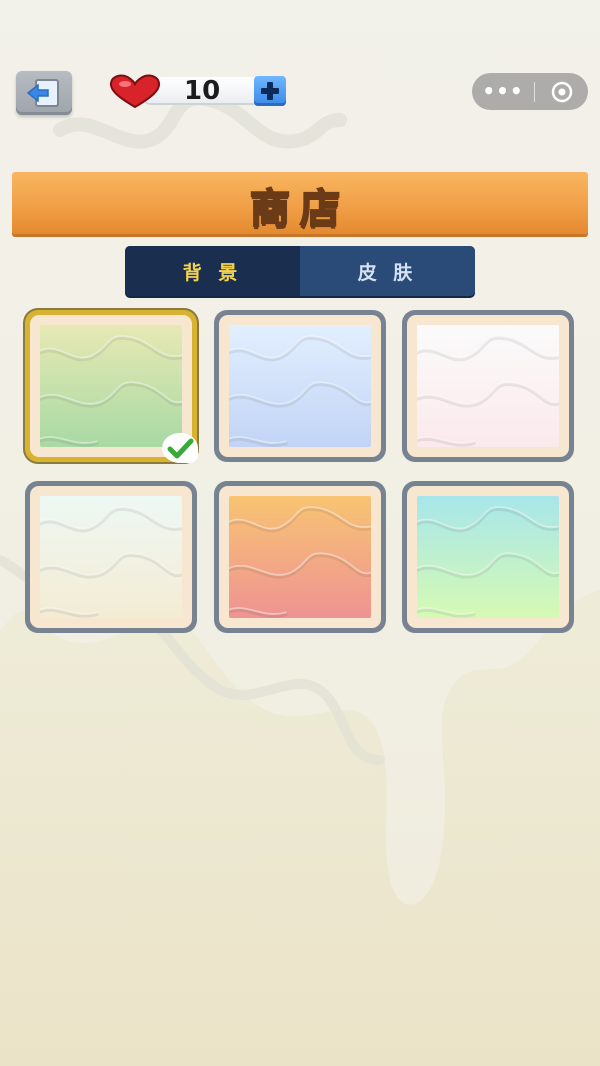  I want to click on tab-background: 背 景, so click(212, 271).